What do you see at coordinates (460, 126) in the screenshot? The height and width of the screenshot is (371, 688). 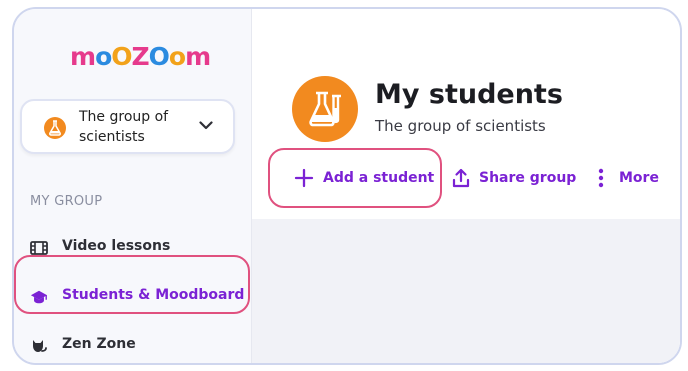 I see `page-subtitle: The group of scientists` at bounding box center [460, 126].